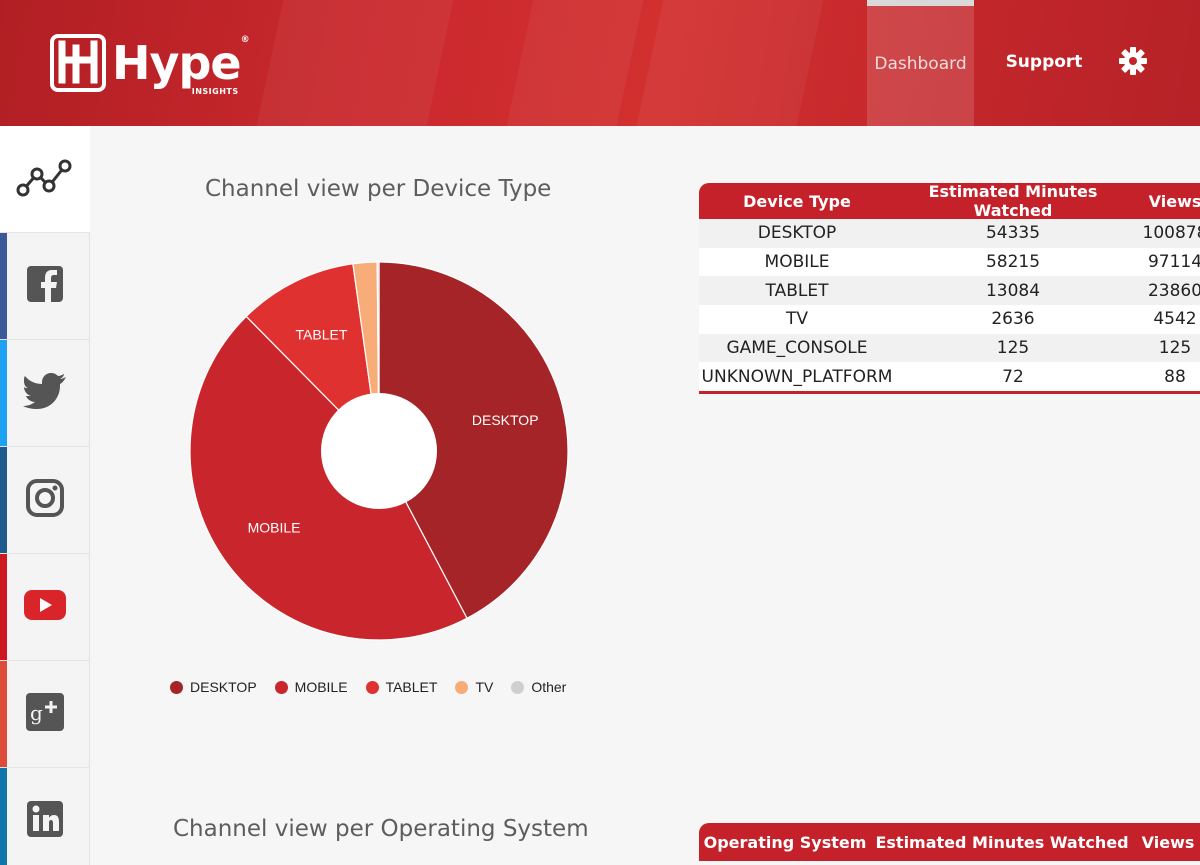 Image resolution: width=1200 pixels, height=865 pixels. I want to click on column-header: Operating System, so click(785, 842).